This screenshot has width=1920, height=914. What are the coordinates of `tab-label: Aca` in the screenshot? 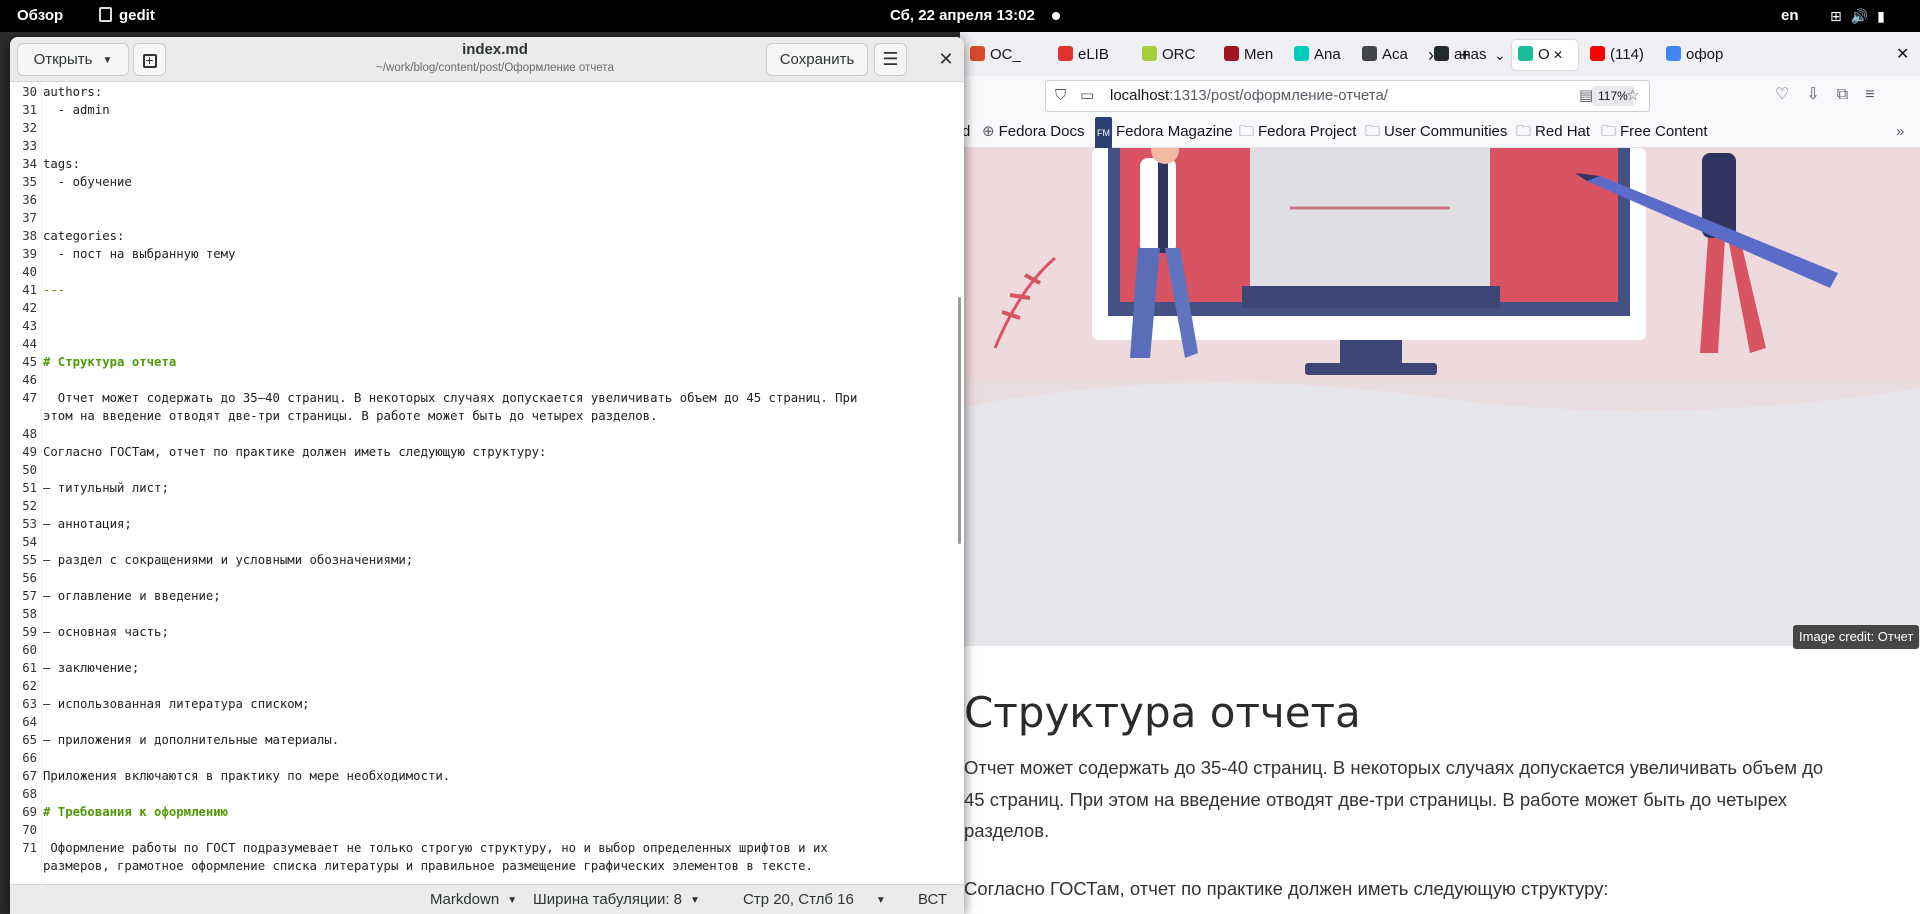 It's located at (1395, 54).